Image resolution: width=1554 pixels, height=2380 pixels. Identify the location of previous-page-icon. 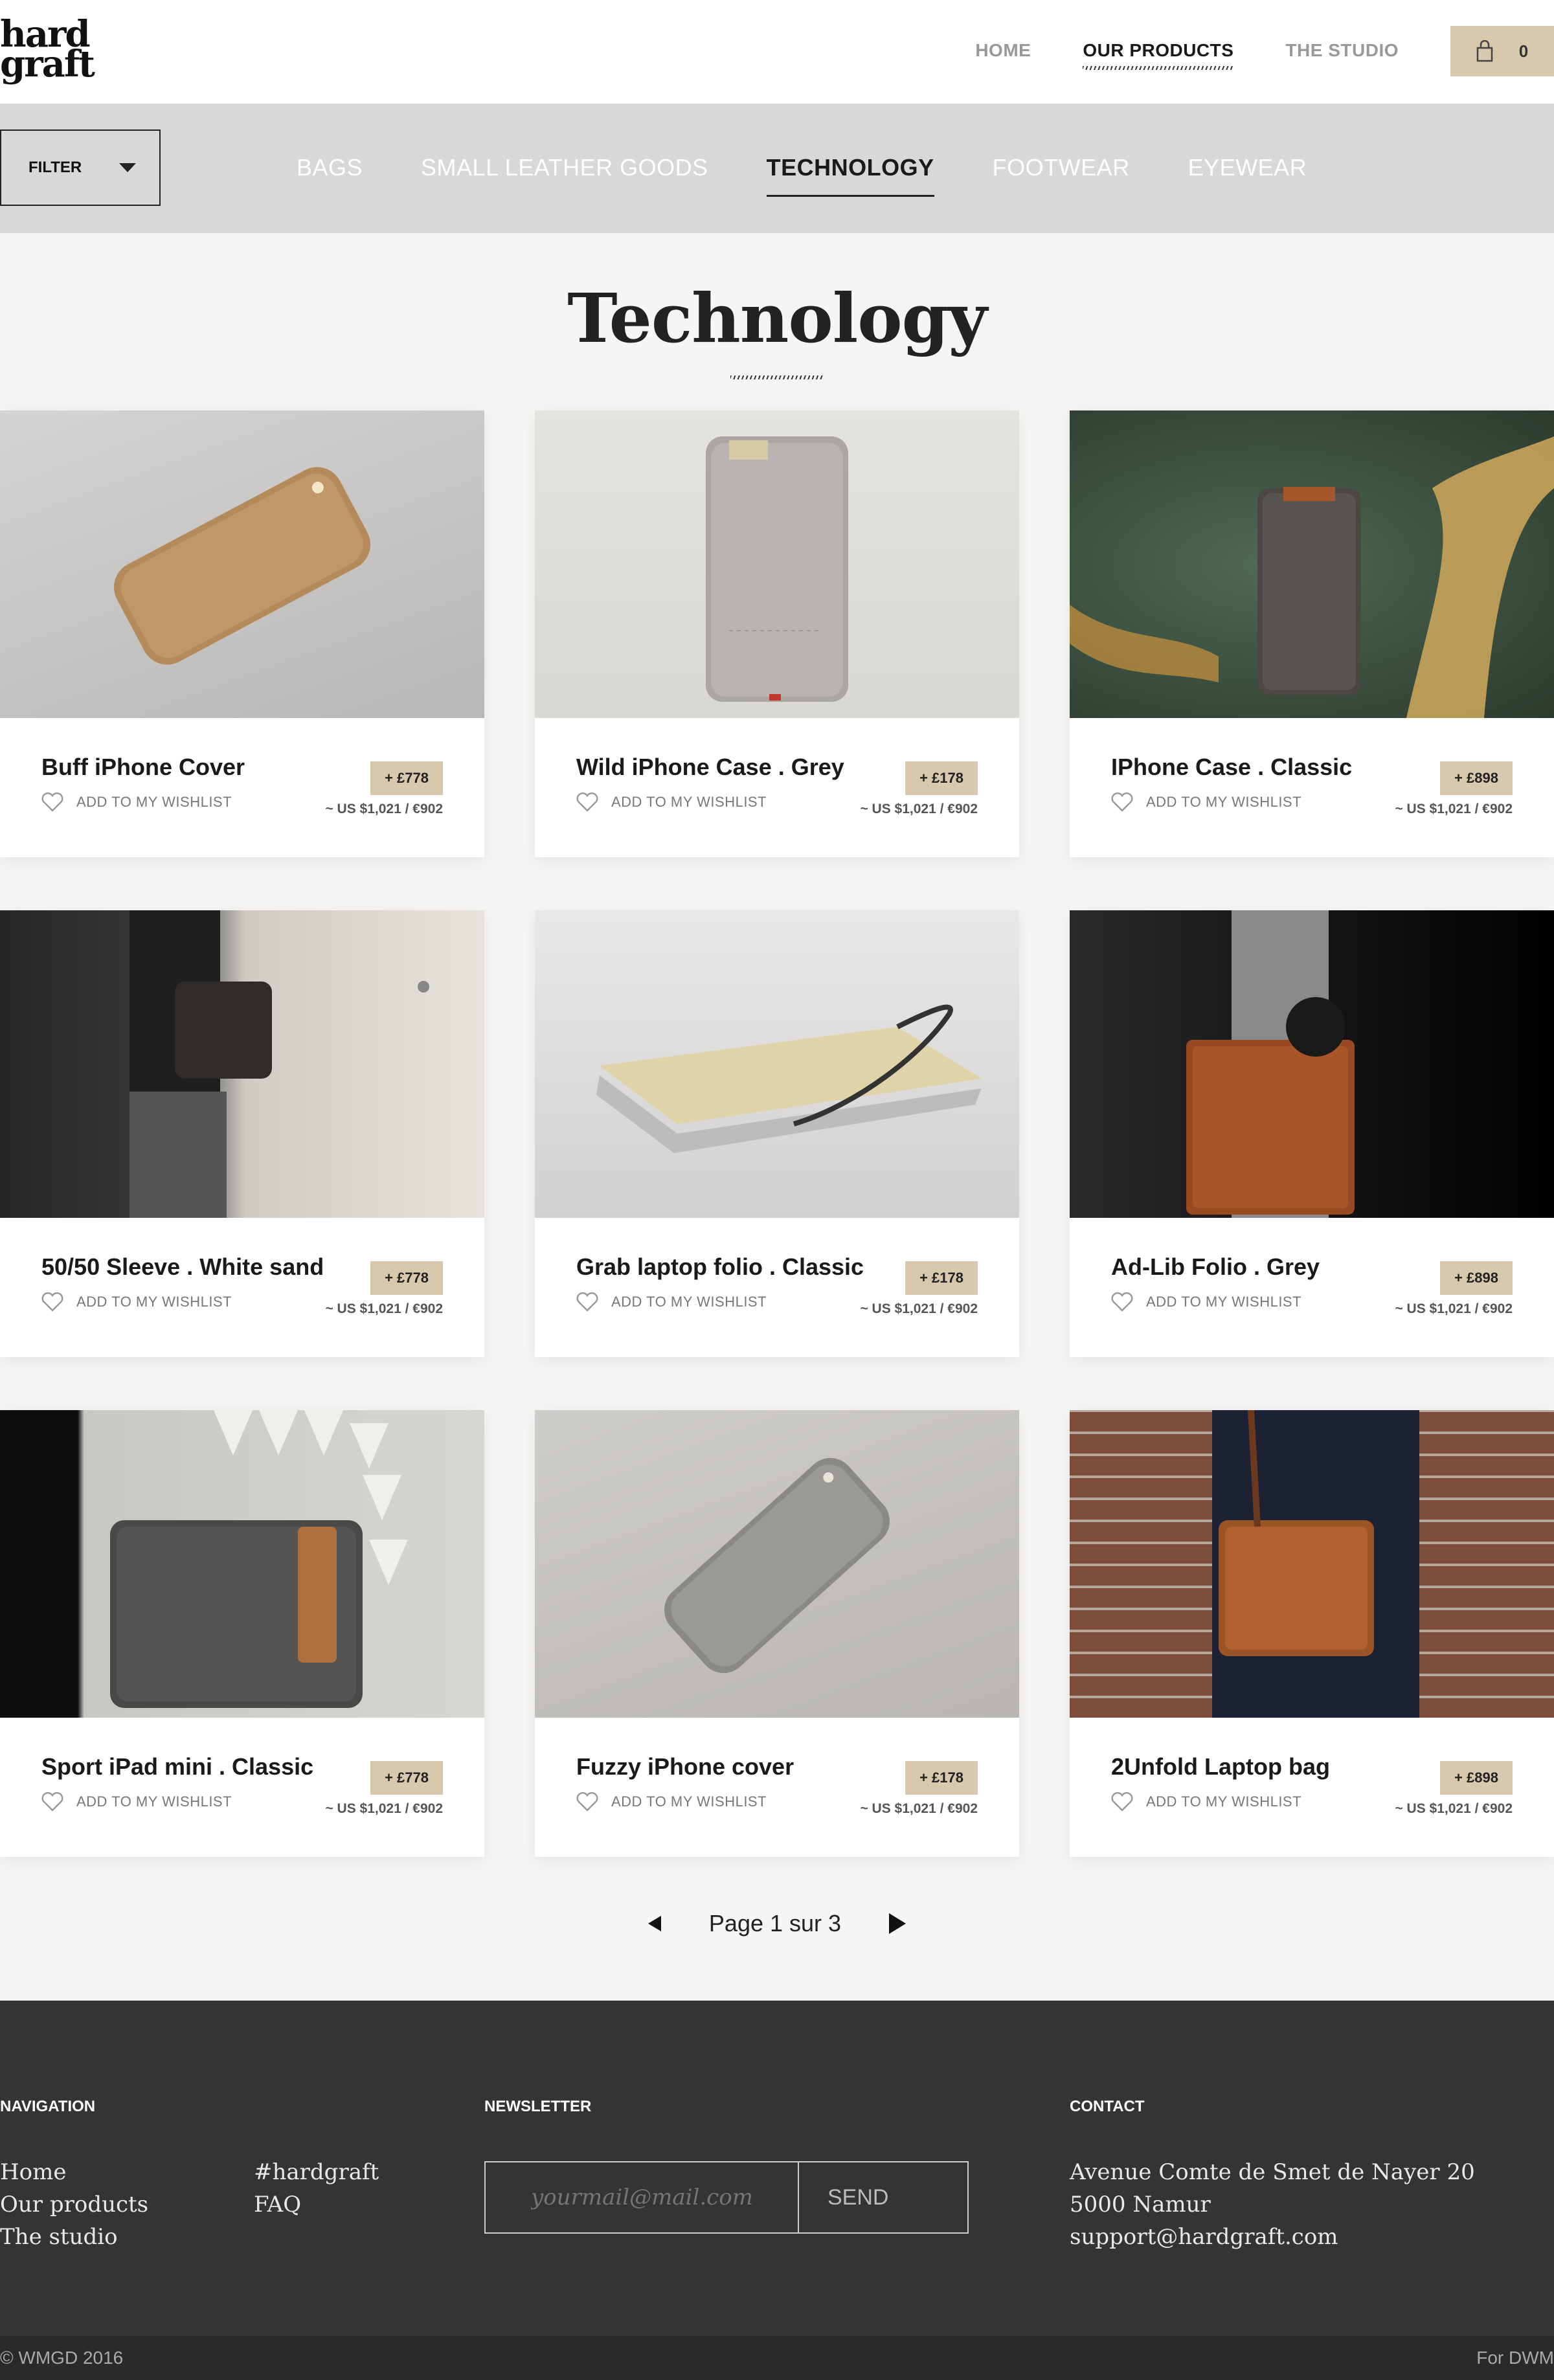
(654, 1924).